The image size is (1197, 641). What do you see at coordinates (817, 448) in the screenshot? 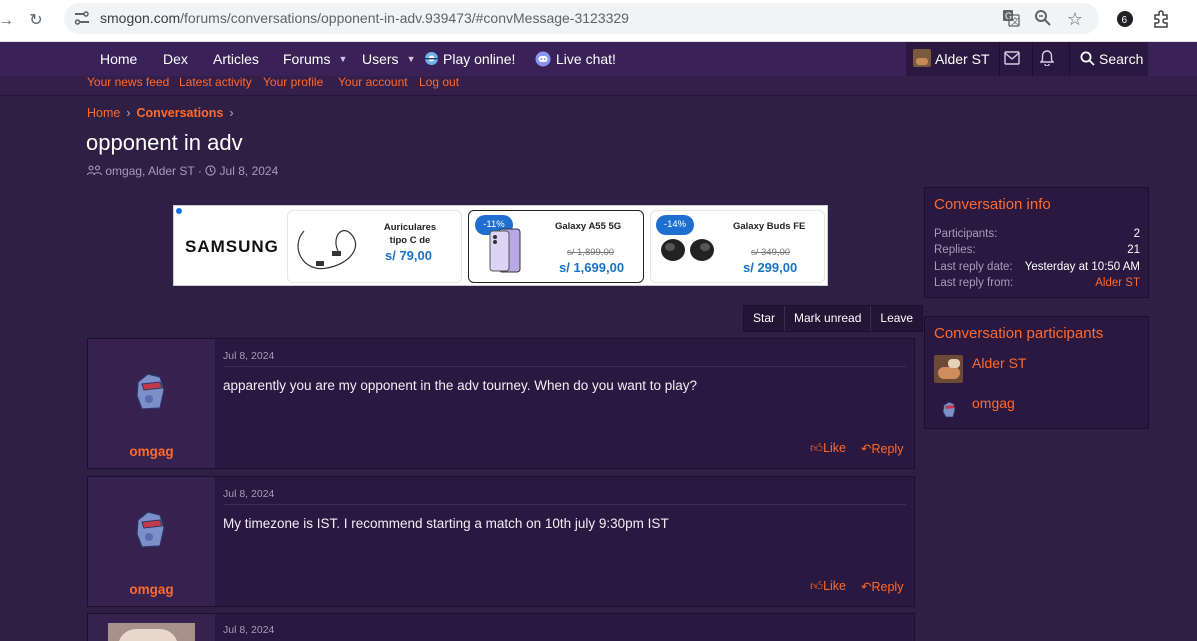
I see `thumbs-up-icon: 👍︎` at bounding box center [817, 448].